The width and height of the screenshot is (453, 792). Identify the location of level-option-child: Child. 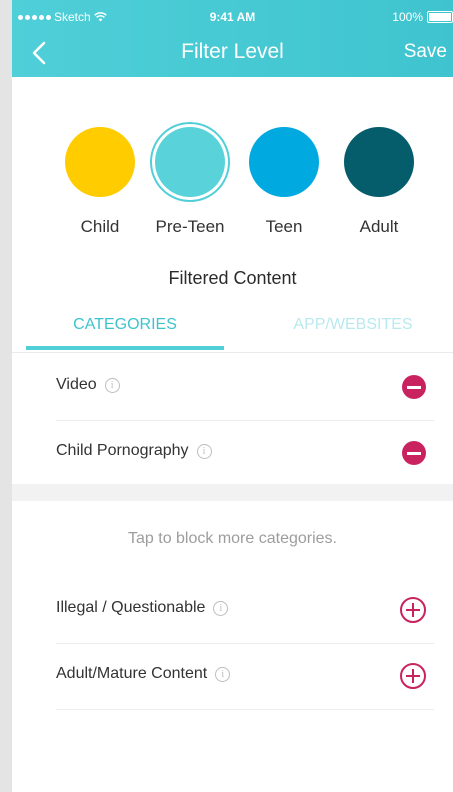
(100, 178).